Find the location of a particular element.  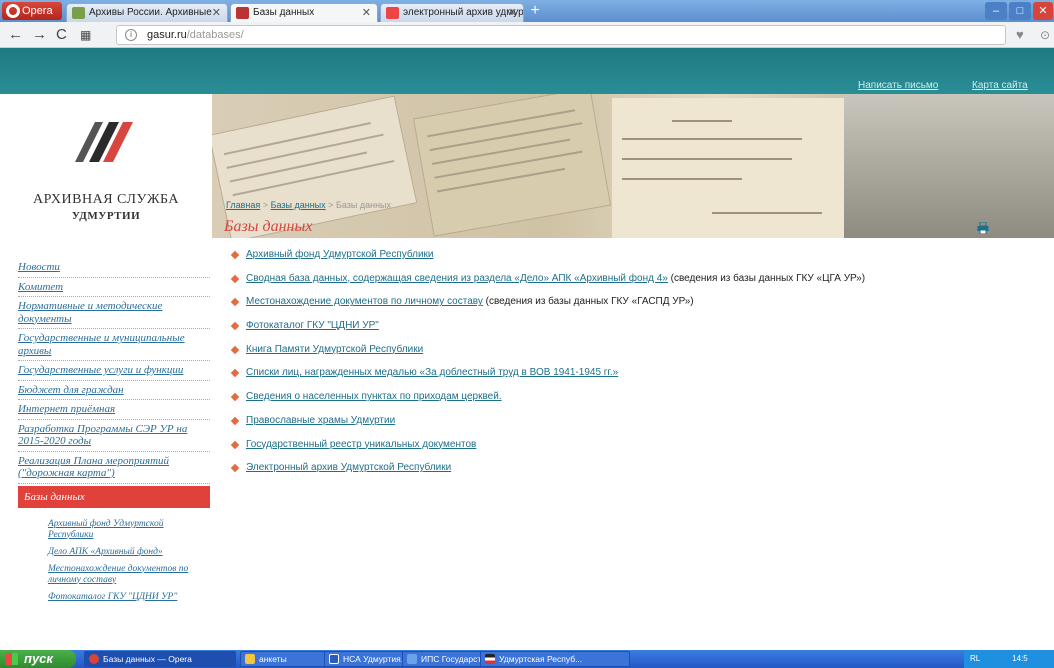

sidebar-item-archives: Государственные и муниципальные архивы is located at coordinates (114, 345).